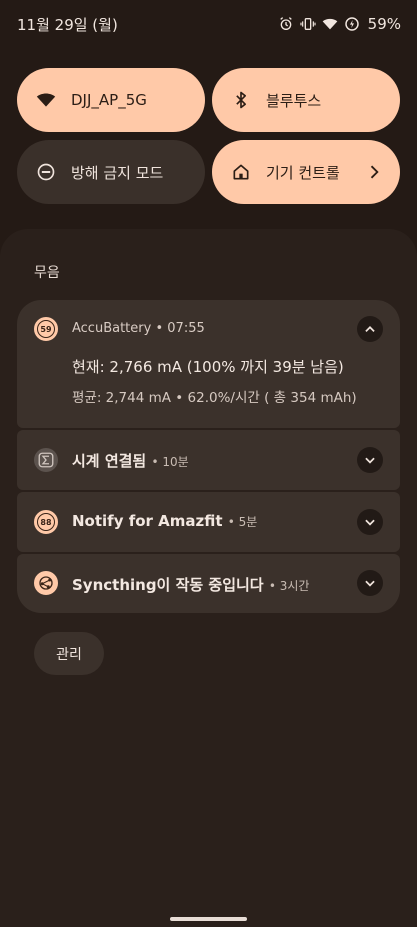 This screenshot has width=417, height=927. What do you see at coordinates (46, 583) in the screenshot?
I see `sync-icon` at bounding box center [46, 583].